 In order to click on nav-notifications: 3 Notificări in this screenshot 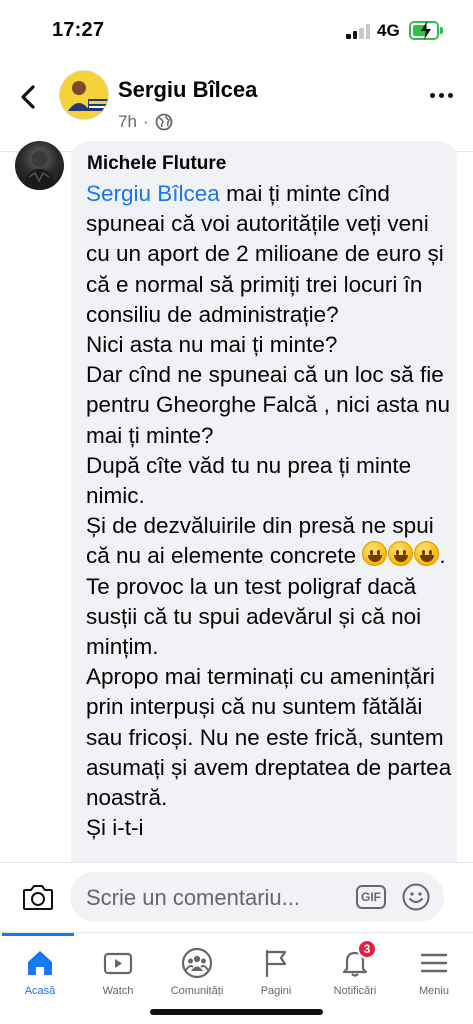, I will do `click(355, 972)`.